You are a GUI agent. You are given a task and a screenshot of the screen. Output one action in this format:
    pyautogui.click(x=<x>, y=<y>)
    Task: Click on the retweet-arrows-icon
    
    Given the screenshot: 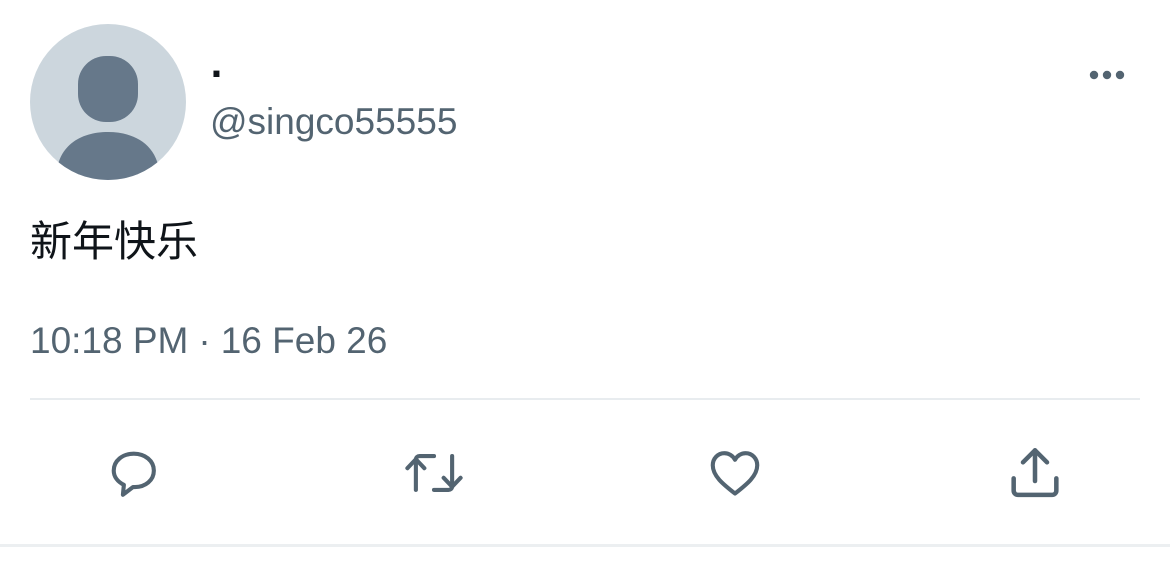 What is the action you would take?
    pyautogui.click(x=434, y=473)
    